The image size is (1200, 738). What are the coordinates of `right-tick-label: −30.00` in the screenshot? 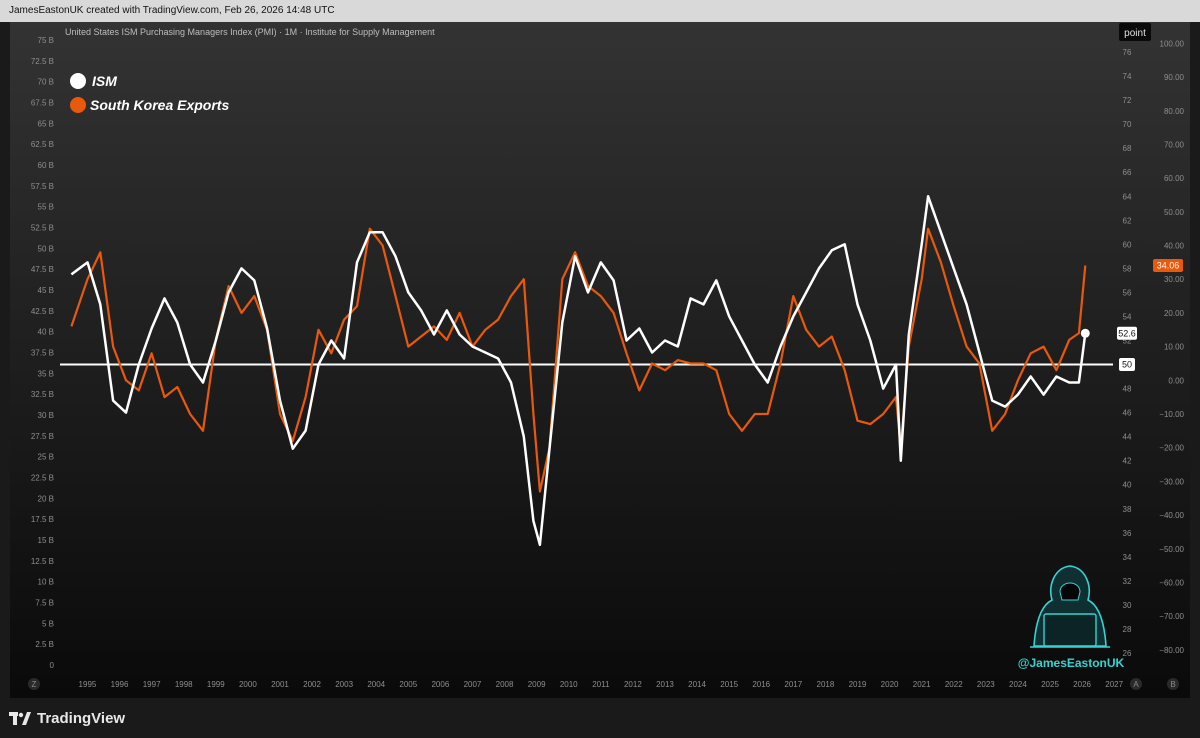 It's located at (1171, 481).